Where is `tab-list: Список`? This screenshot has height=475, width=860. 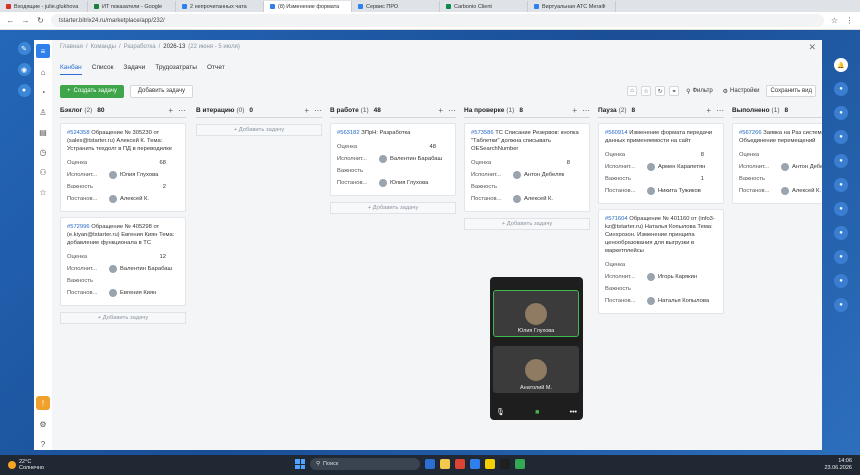 tab-list: Список is located at coordinates (103, 69).